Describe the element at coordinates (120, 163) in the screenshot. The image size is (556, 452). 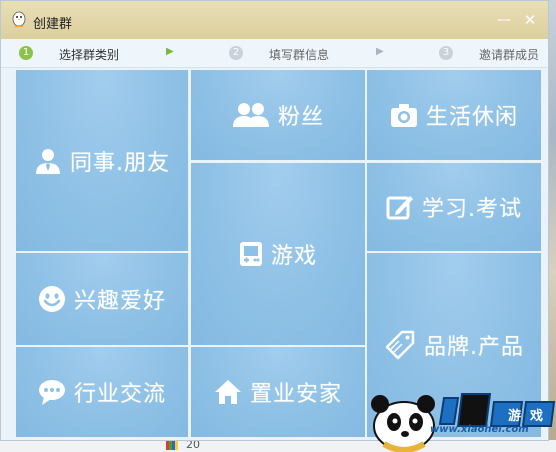
I see `category-label: 同事.朋友` at that location.